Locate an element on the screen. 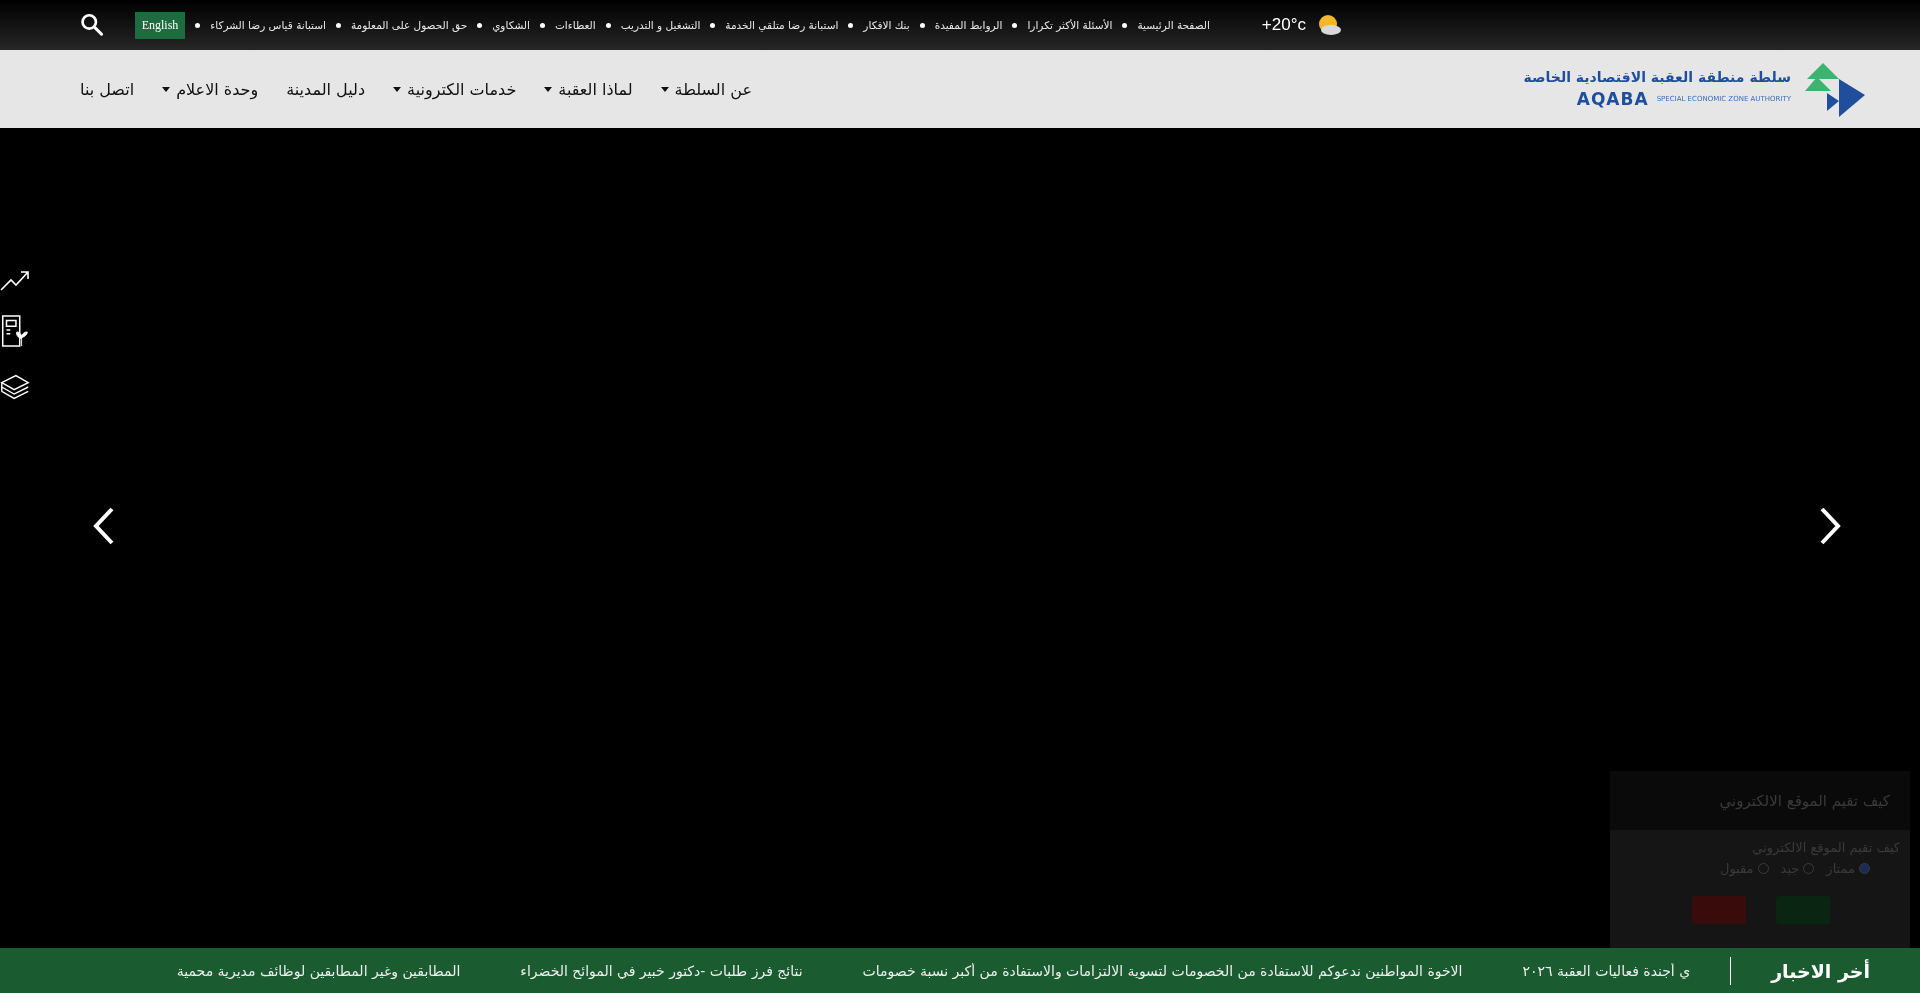 The width and height of the screenshot is (1920, 993). logo-arabic-name: سلطة منطقة العقبة الاقتصادية الخاصة is located at coordinates (1657, 77).